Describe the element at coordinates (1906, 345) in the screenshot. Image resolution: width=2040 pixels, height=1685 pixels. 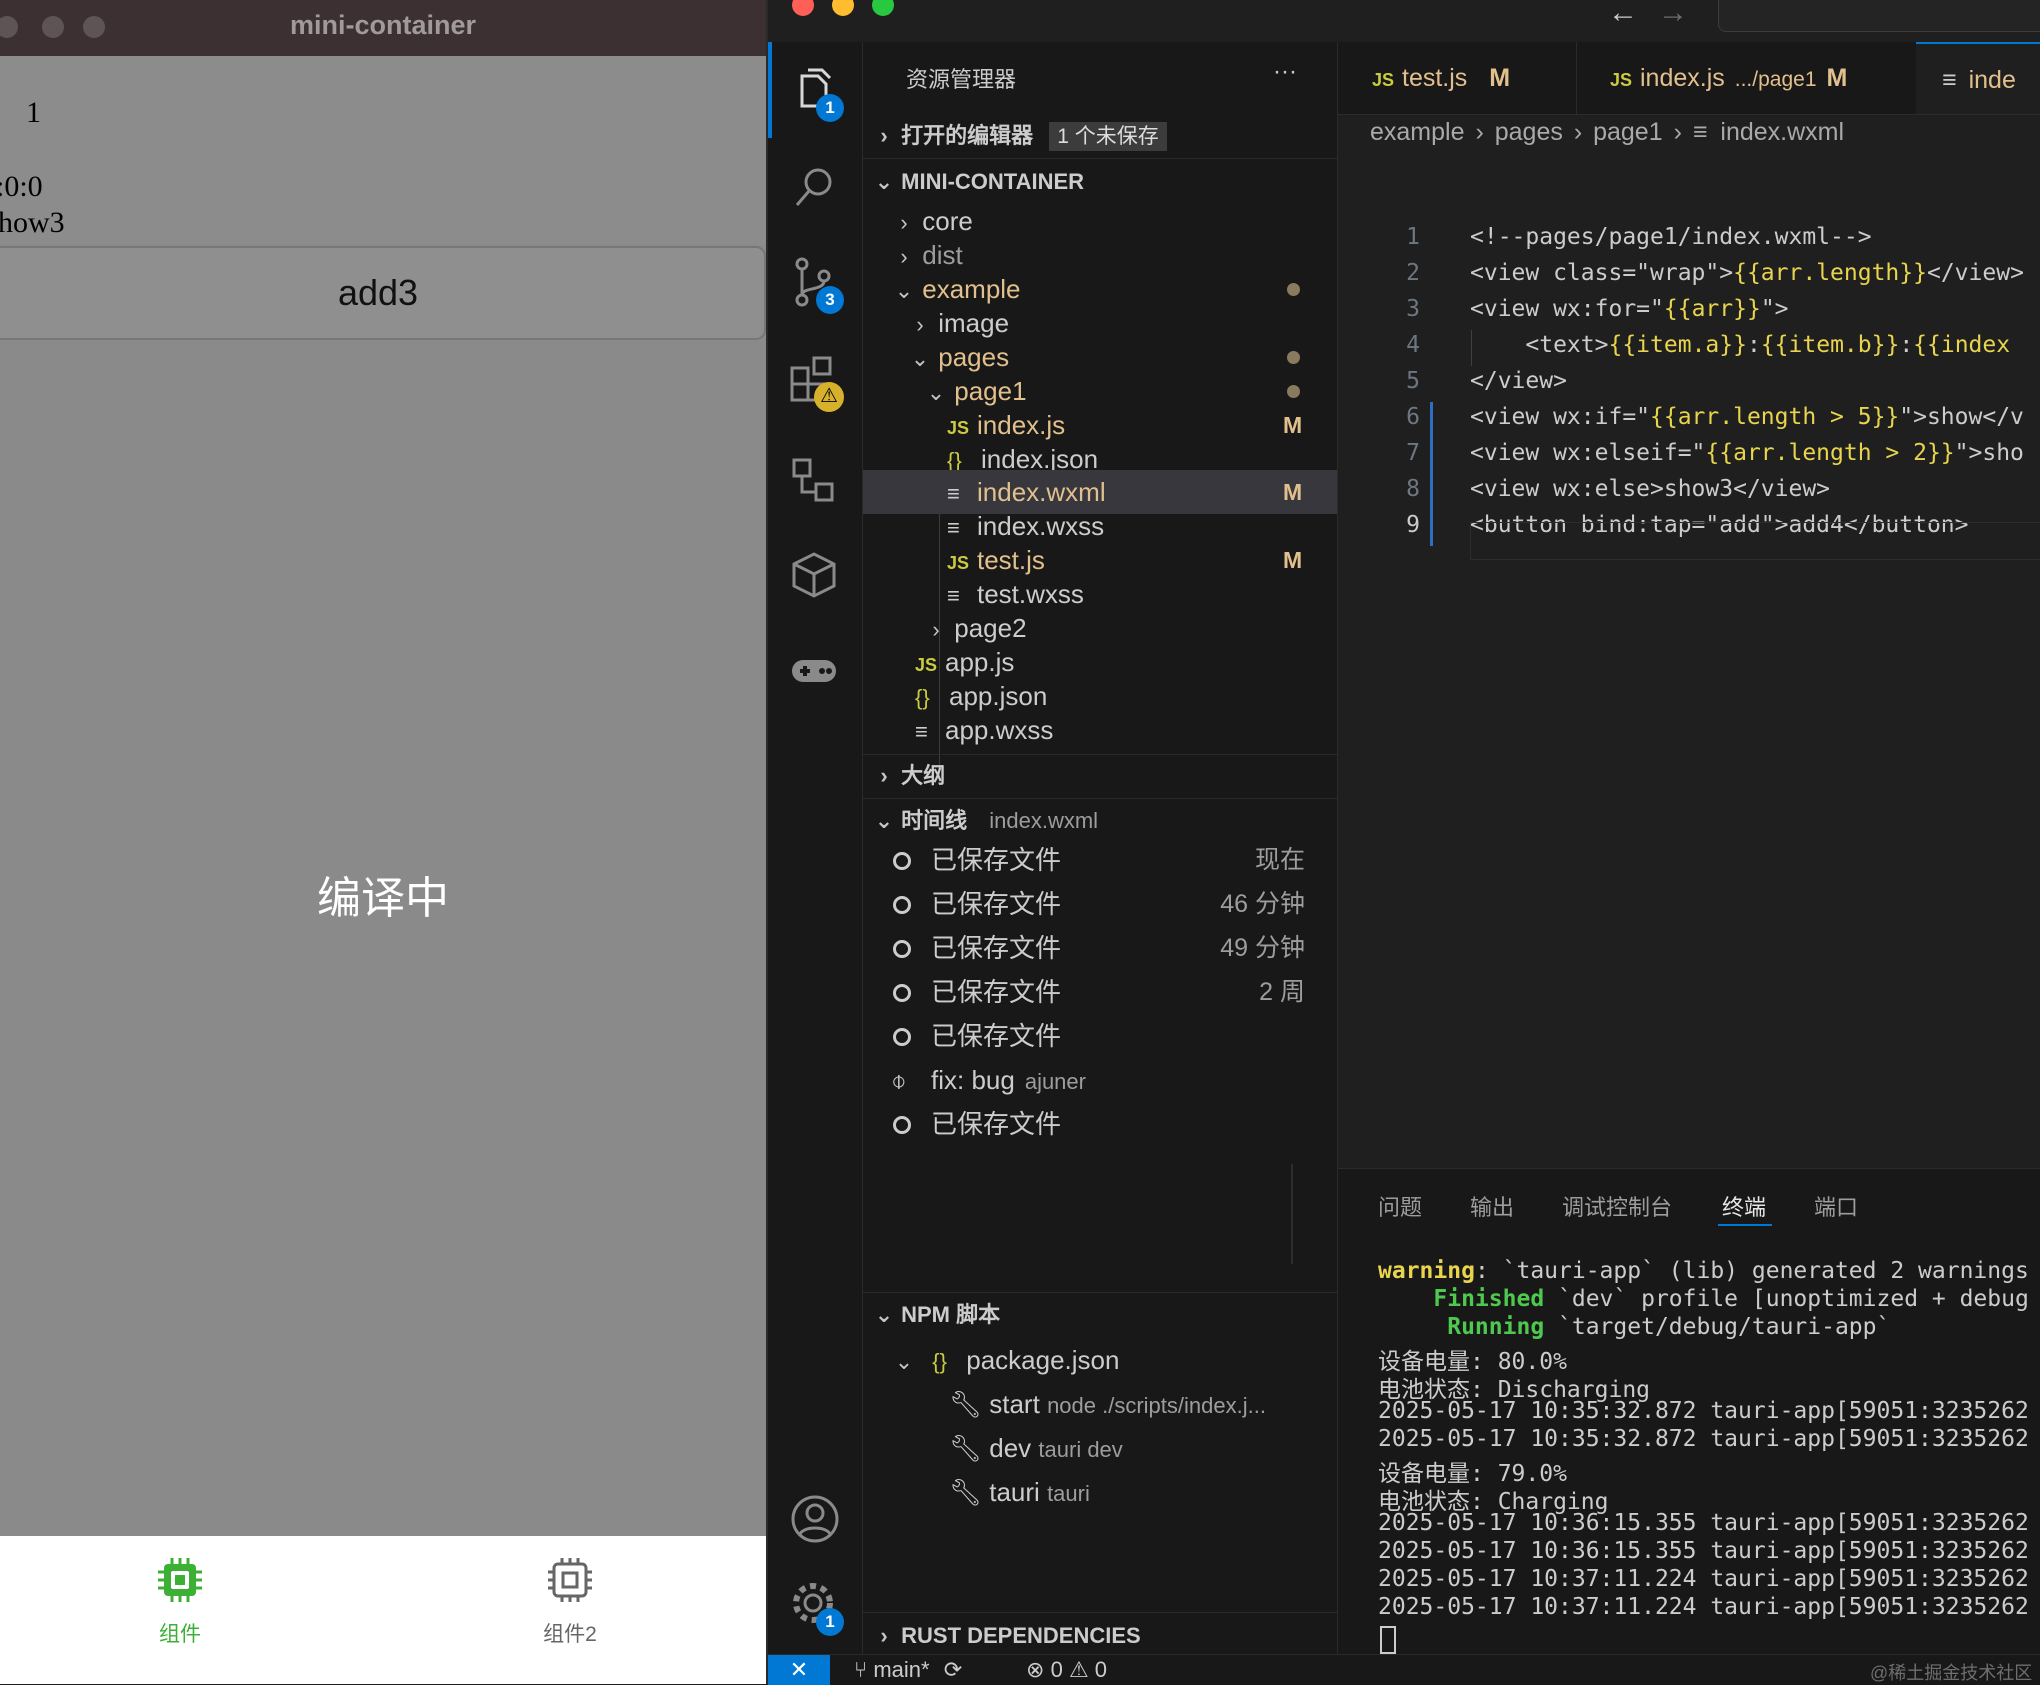
I see `code-token: :` at that location.